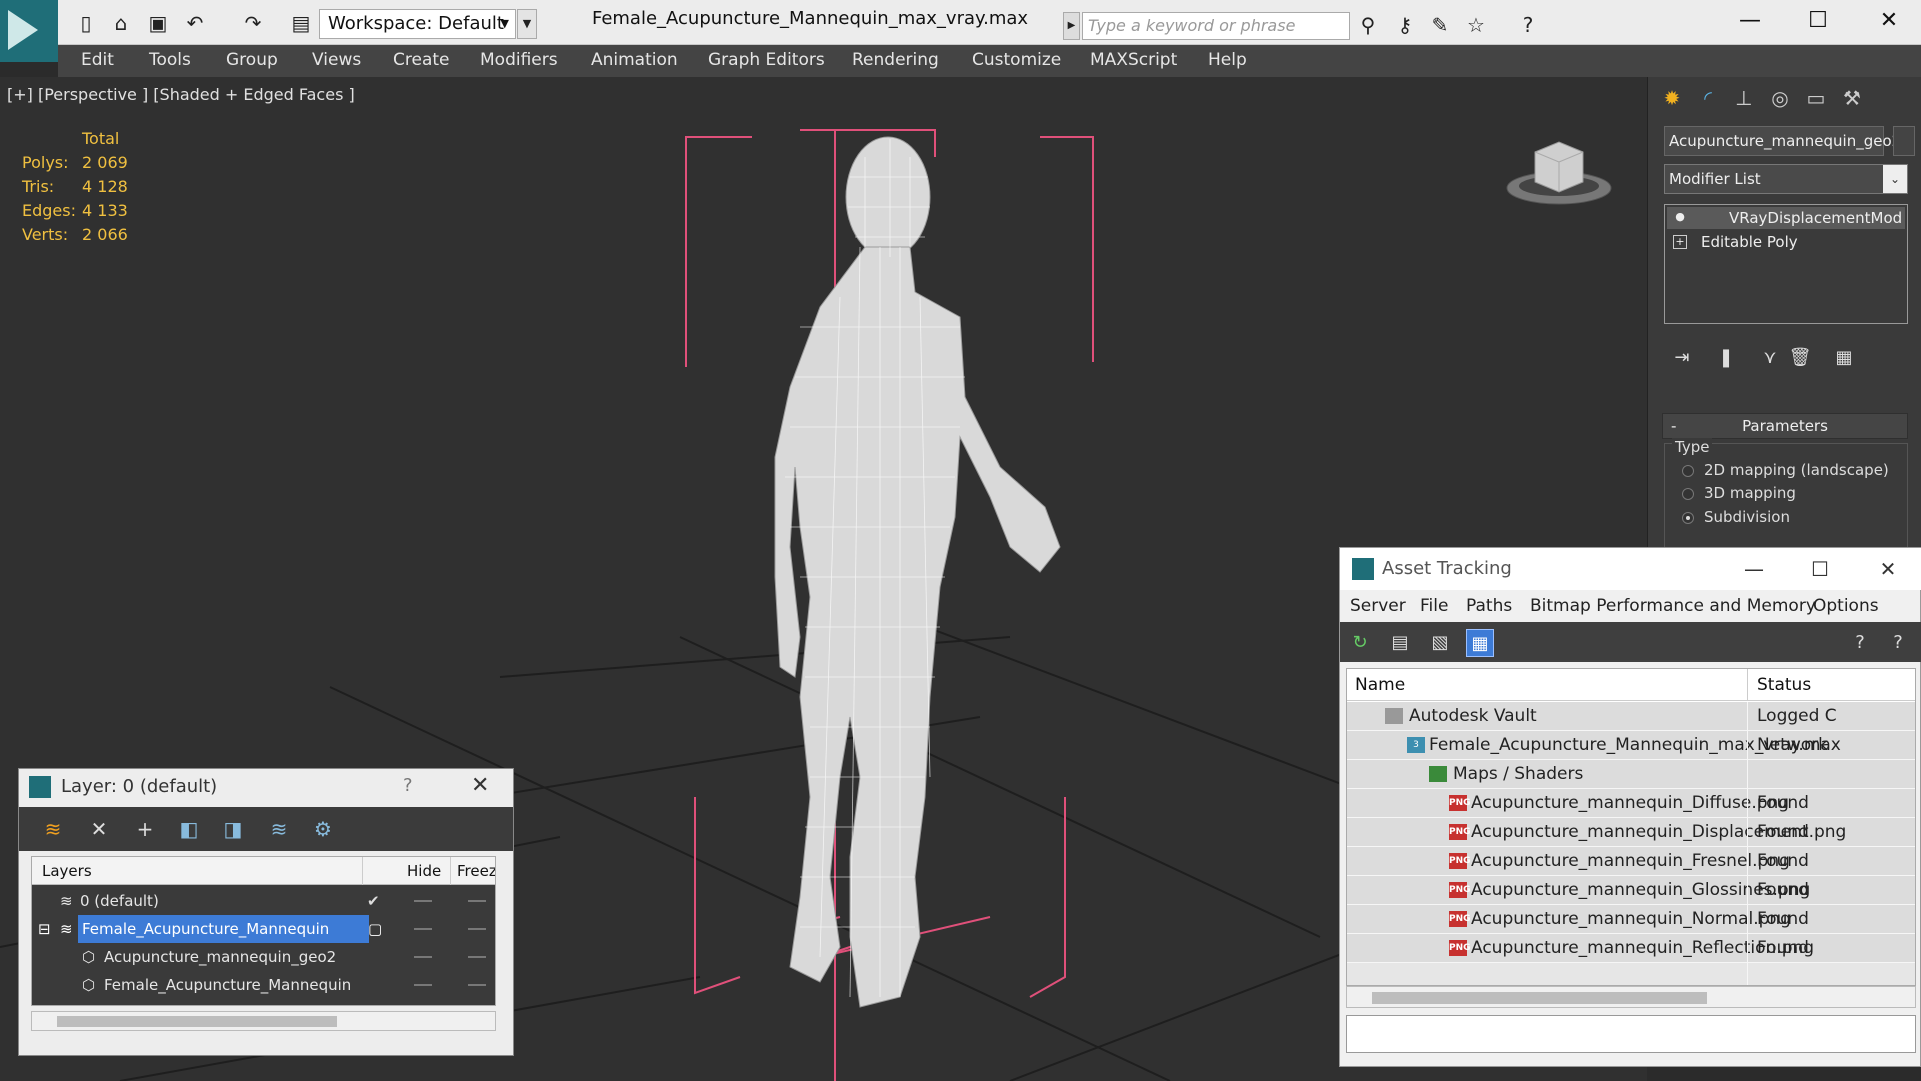 This screenshot has width=1921, height=1081. What do you see at coordinates (519, 60) in the screenshot?
I see `menu-modifiers: Modifiers` at bounding box center [519, 60].